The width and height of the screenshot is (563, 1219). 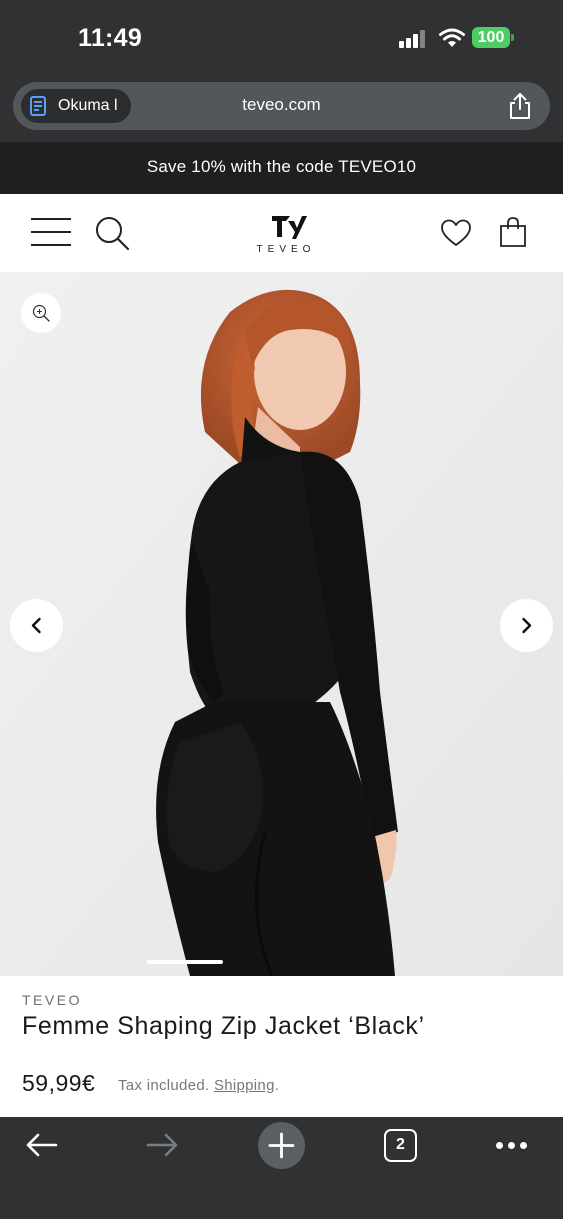 I want to click on tax-included-text: Tax included., so click(x=164, y=1085).